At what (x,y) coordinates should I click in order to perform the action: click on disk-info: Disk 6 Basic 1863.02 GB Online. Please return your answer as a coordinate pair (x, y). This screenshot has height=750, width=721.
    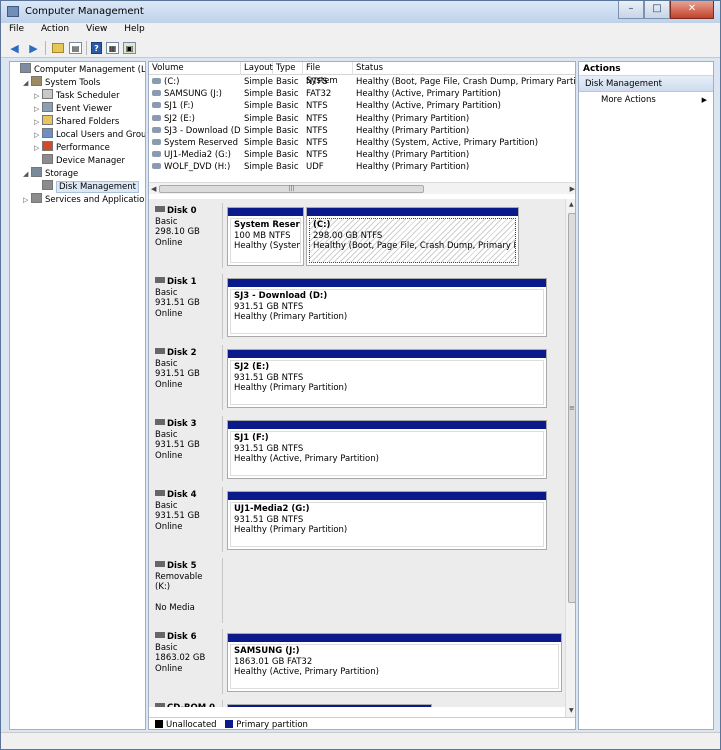
    Looking at the image, I should click on (187, 661).